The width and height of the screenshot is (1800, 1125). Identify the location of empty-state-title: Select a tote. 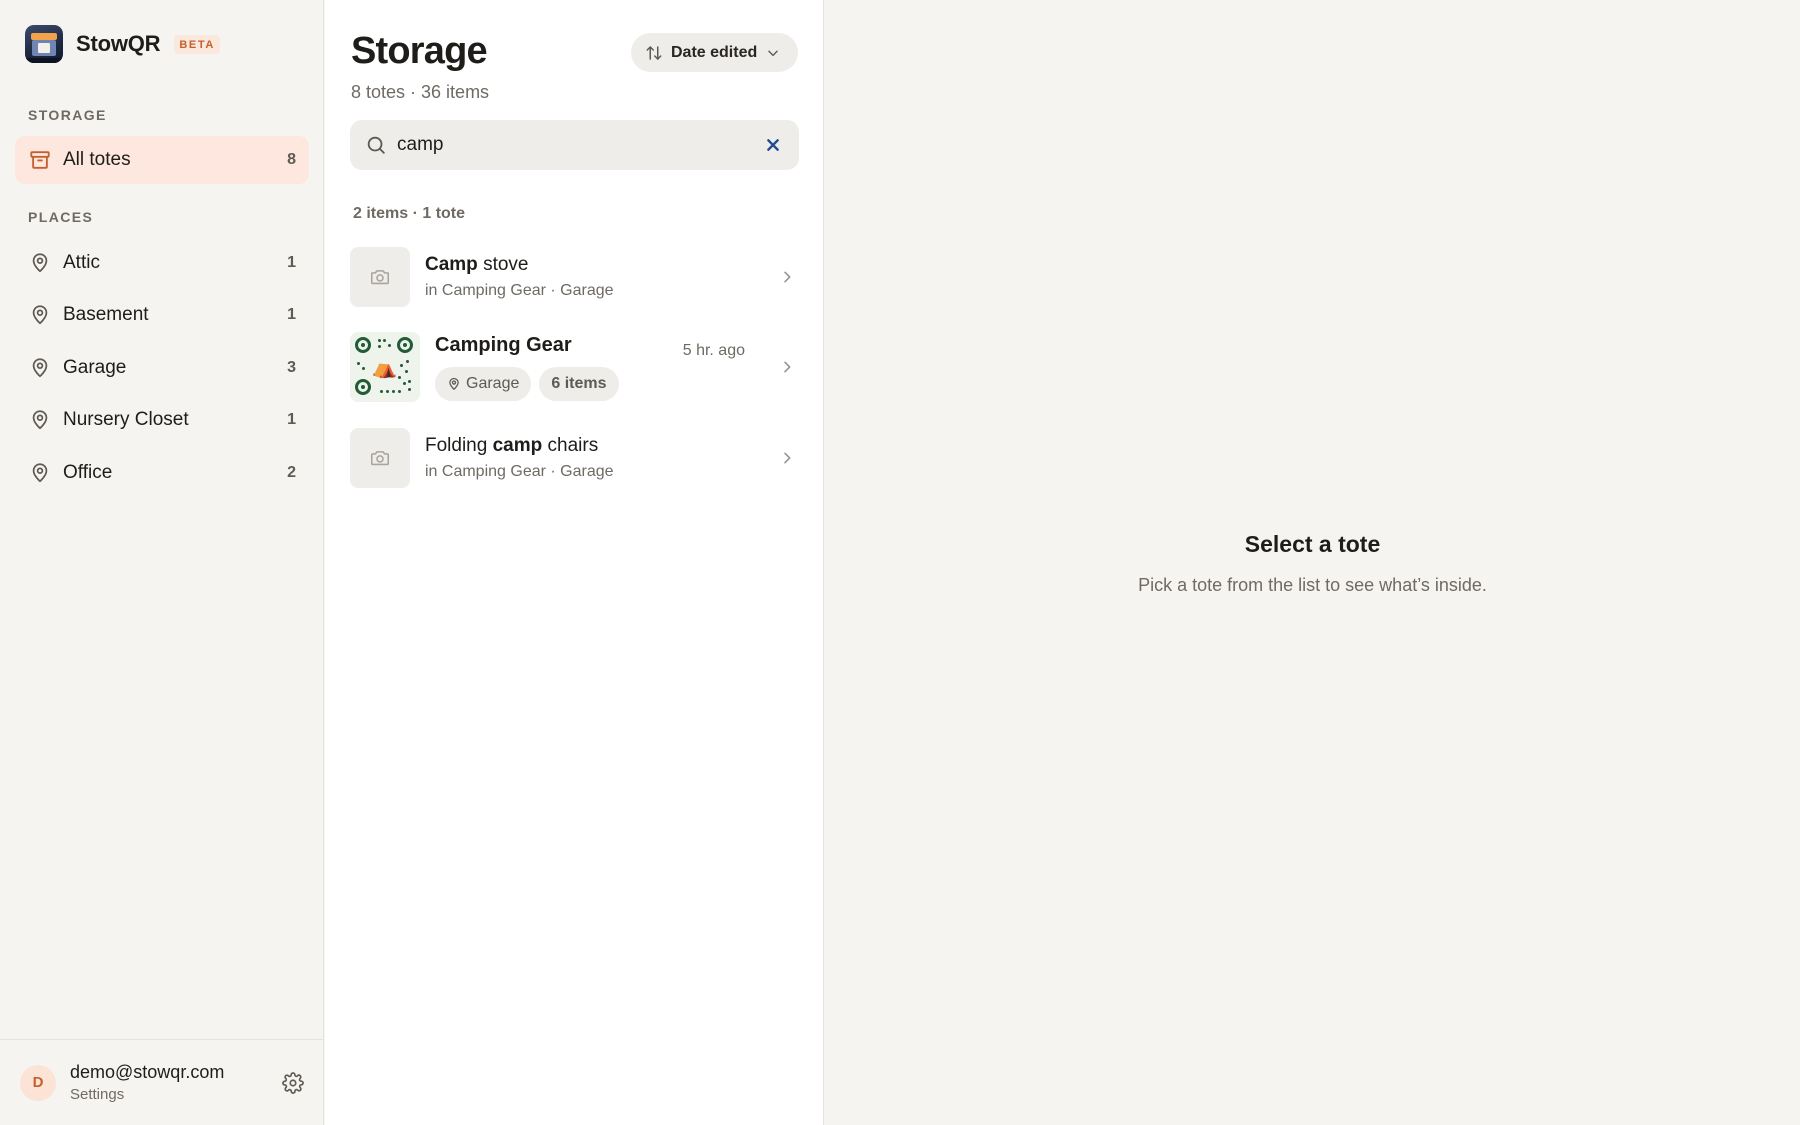
(1312, 544).